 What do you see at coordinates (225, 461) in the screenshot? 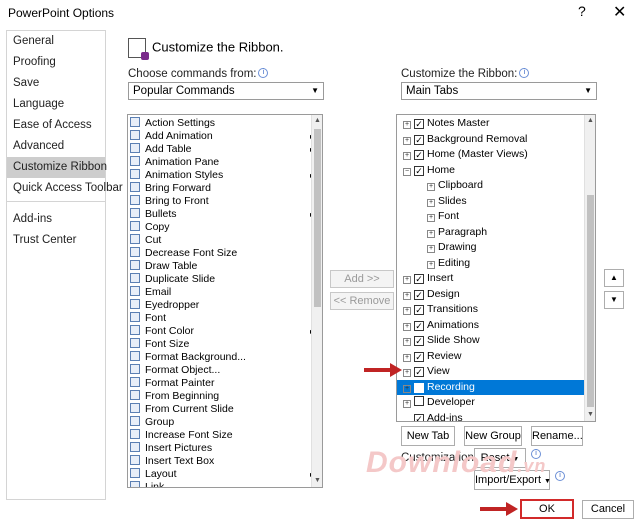
I see `command-item: Insert Text Box` at bounding box center [225, 461].